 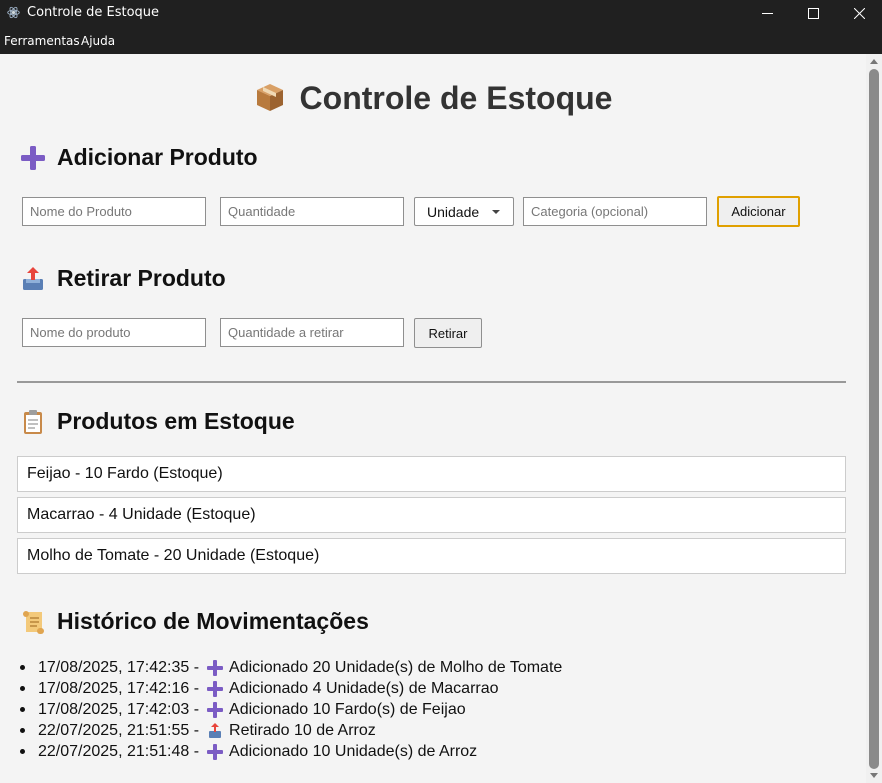 I want to click on minimize-button, so click(x=767, y=13).